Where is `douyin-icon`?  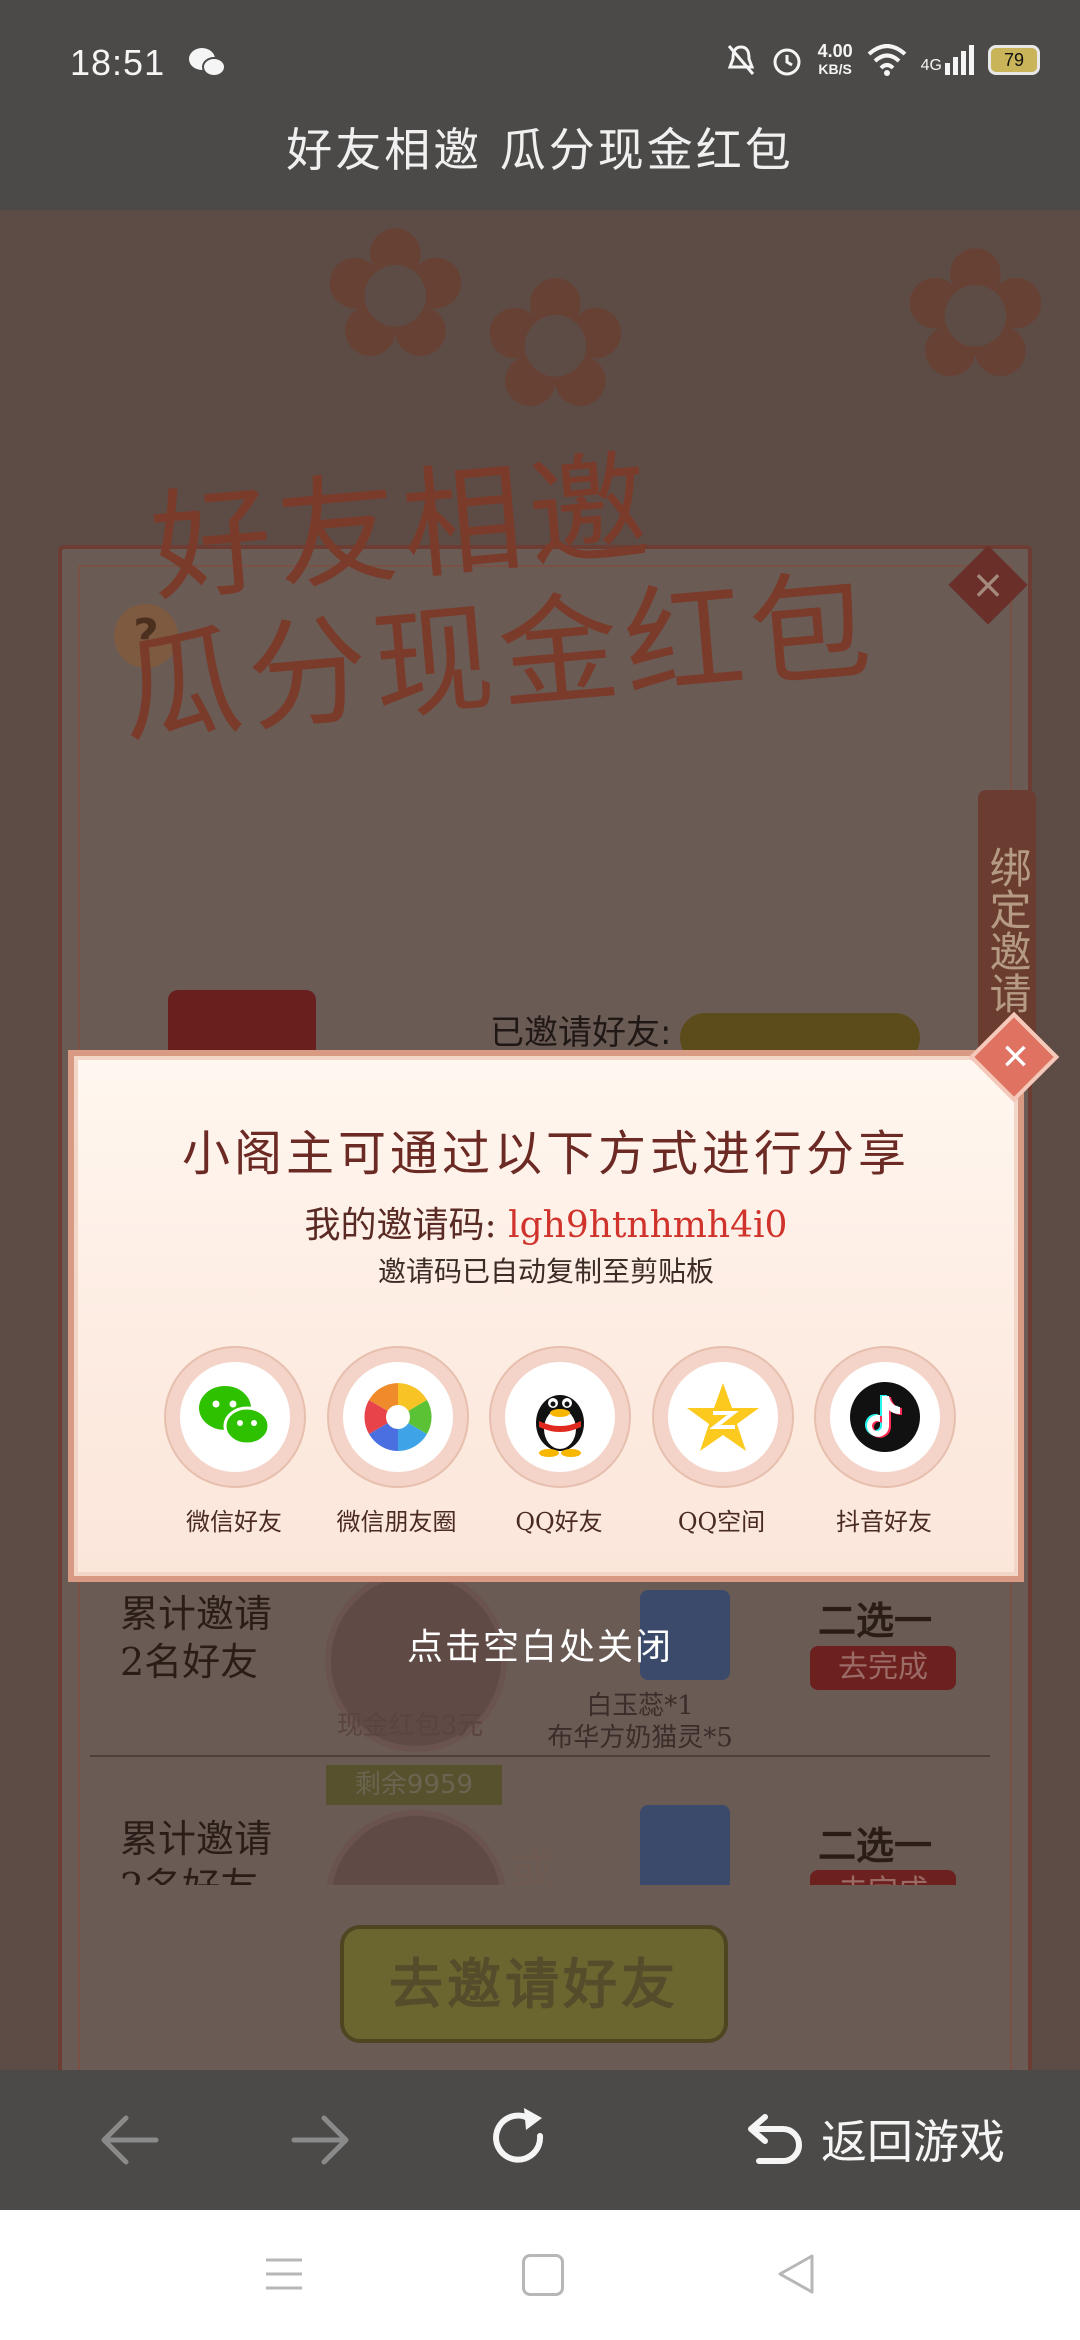 douyin-icon is located at coordinates (885, 1417).